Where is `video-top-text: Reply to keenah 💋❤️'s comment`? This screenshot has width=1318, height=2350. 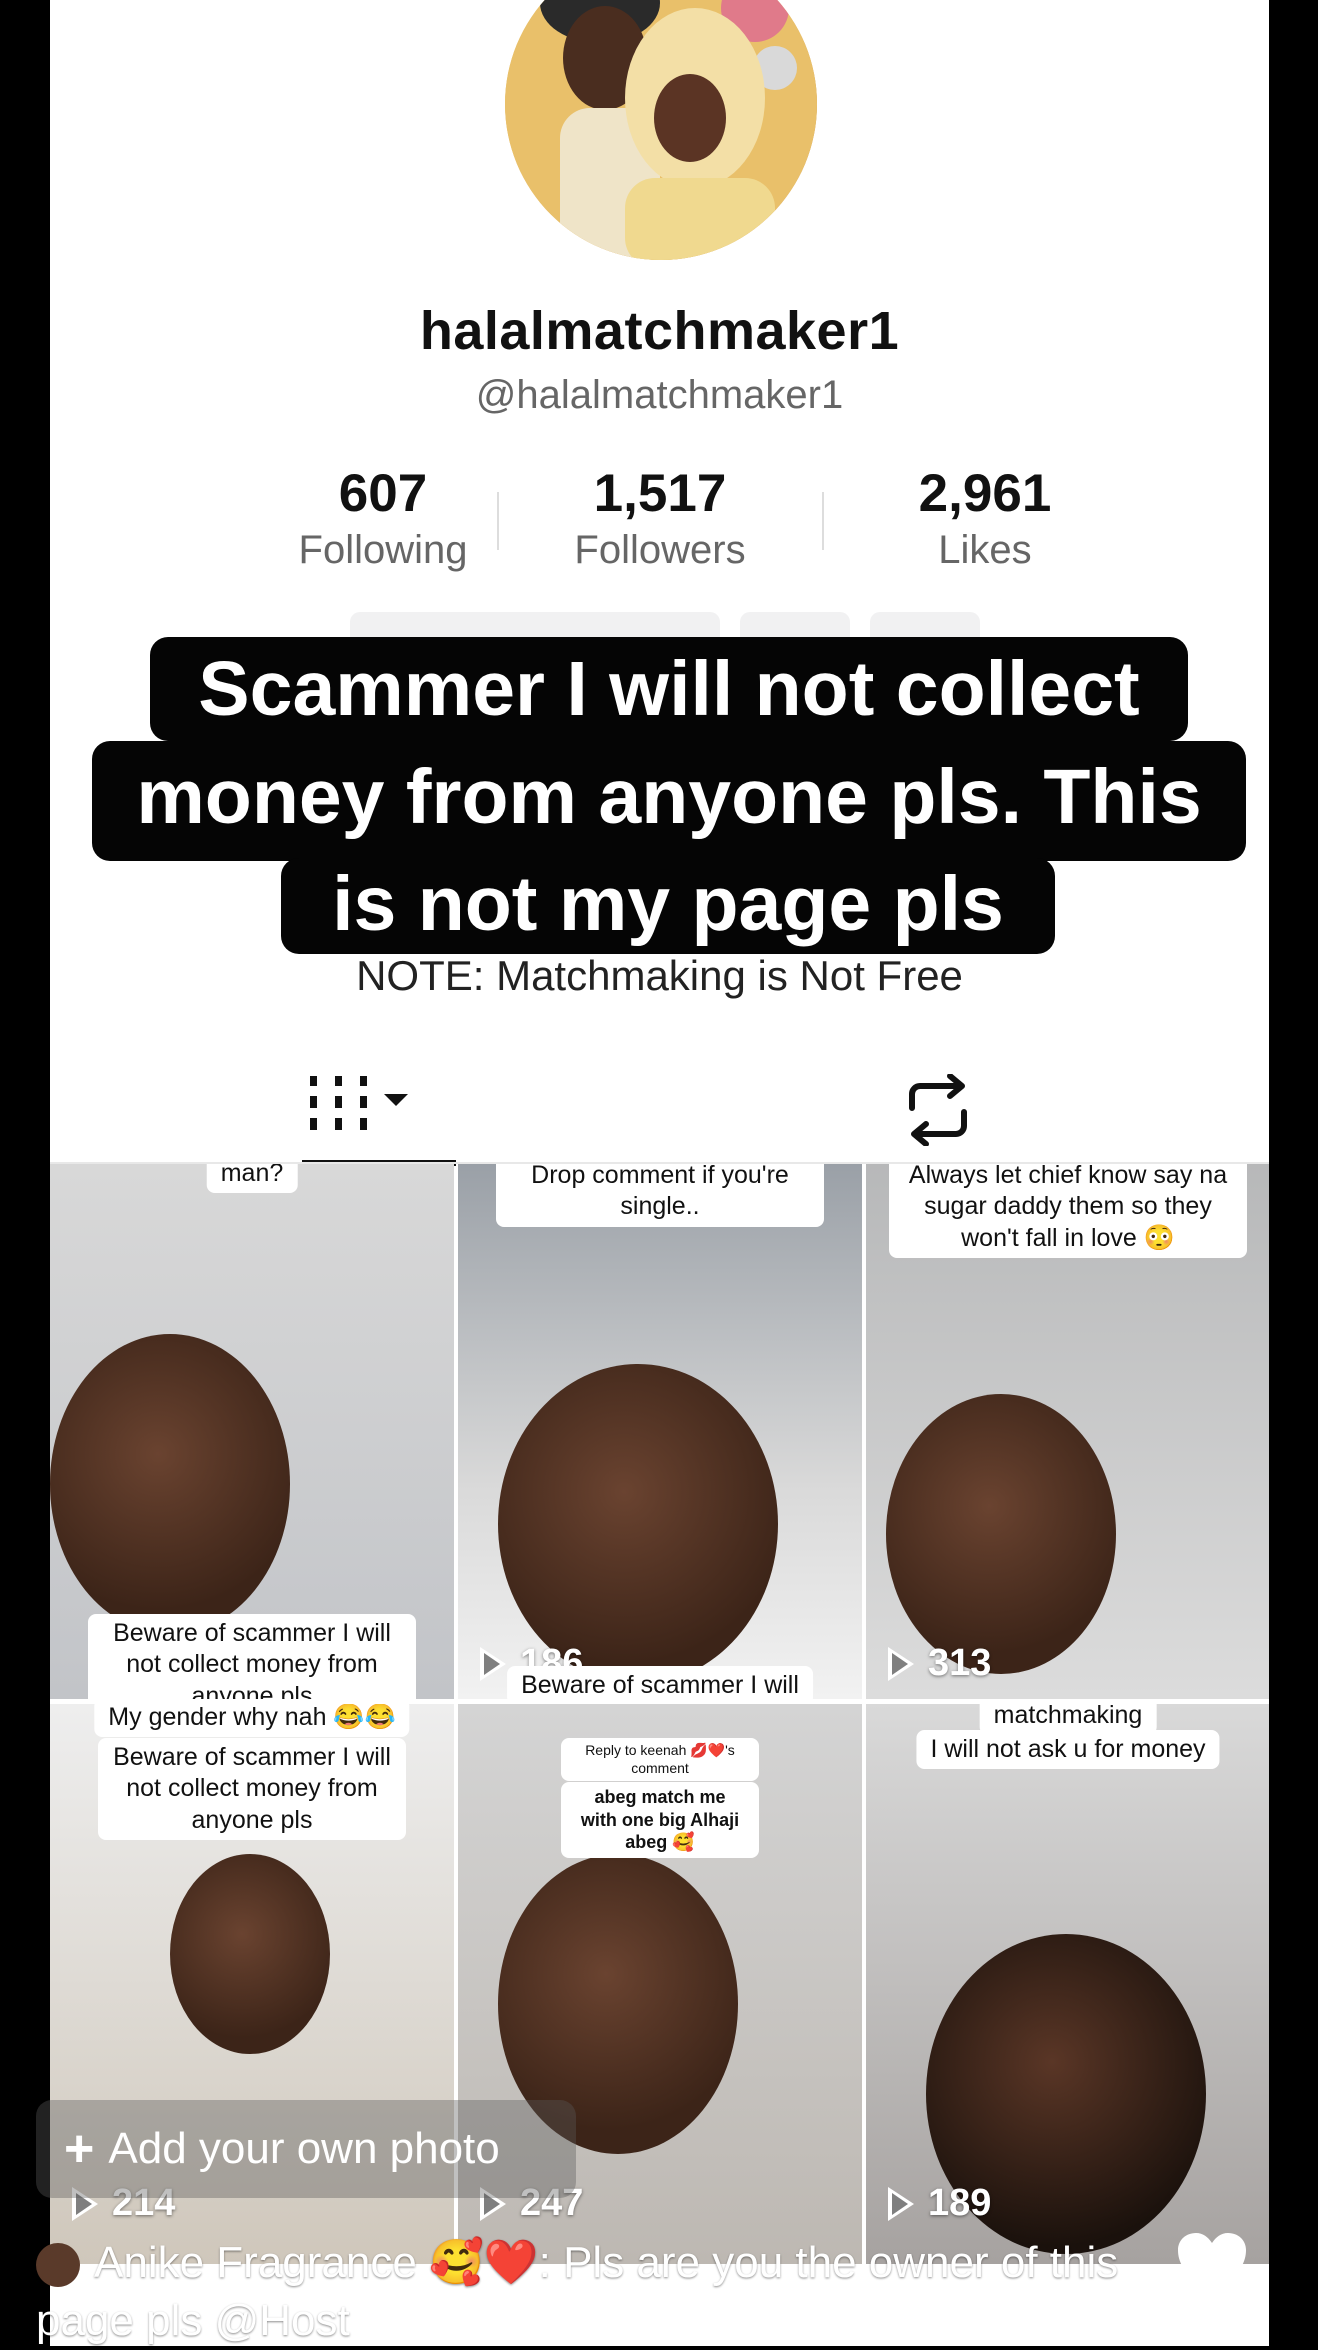
video-top-text: Reply to keenah 💋❤️'s comment is located at coordinates (660, 1759).